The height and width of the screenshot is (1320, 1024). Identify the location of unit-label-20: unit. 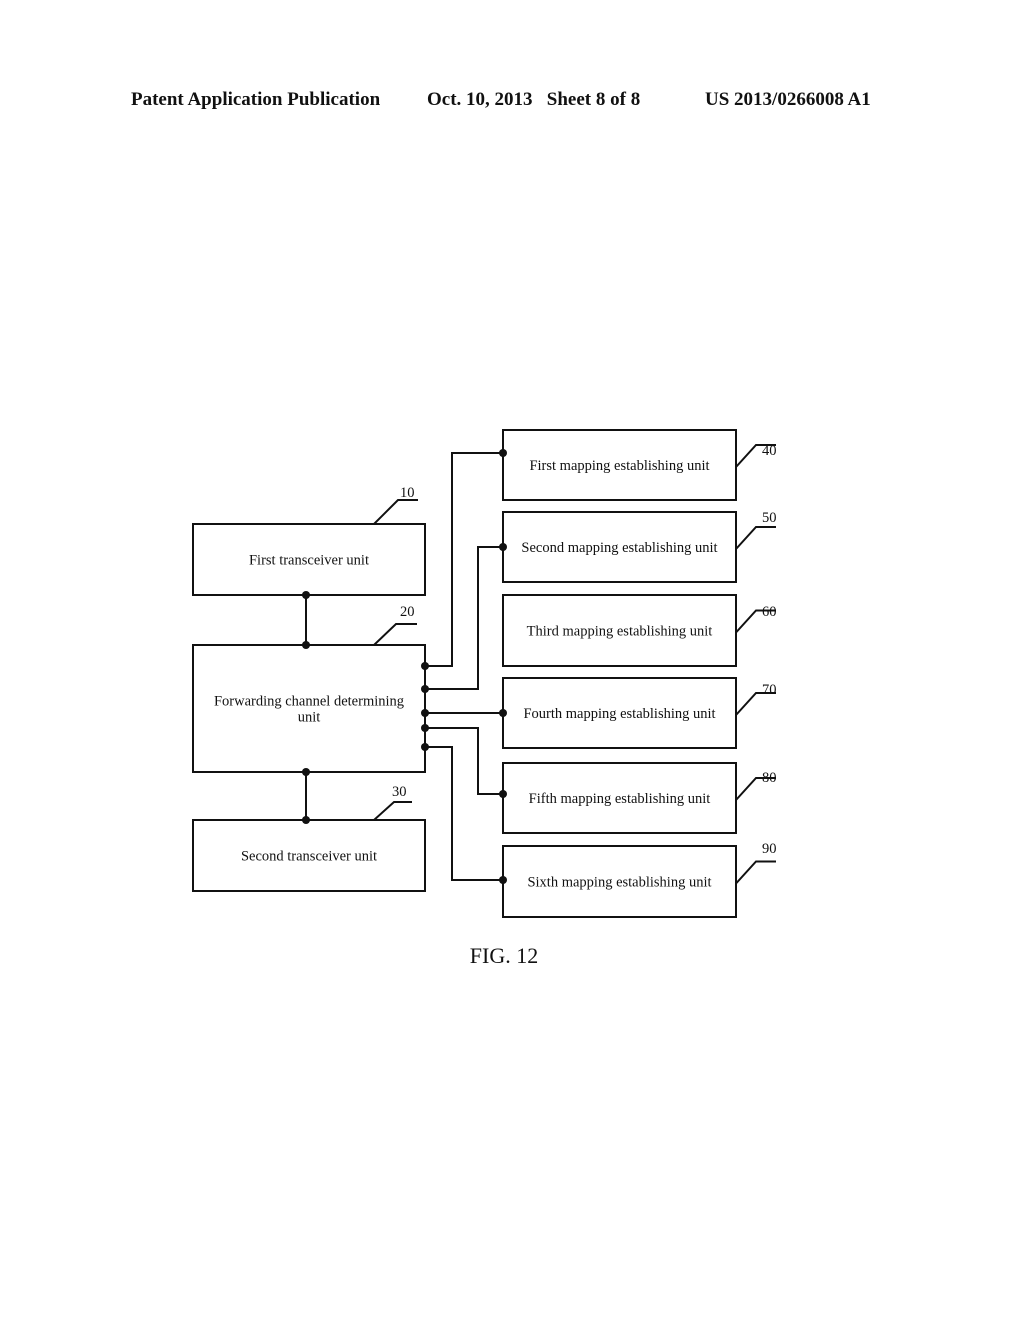
(309, 718).